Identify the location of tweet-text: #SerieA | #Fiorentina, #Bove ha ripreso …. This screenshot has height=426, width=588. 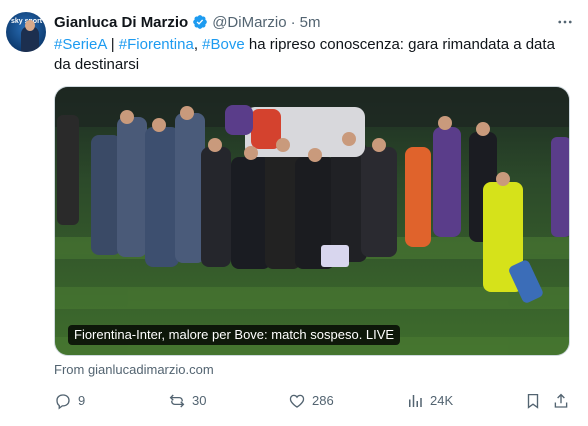
(314, 55).